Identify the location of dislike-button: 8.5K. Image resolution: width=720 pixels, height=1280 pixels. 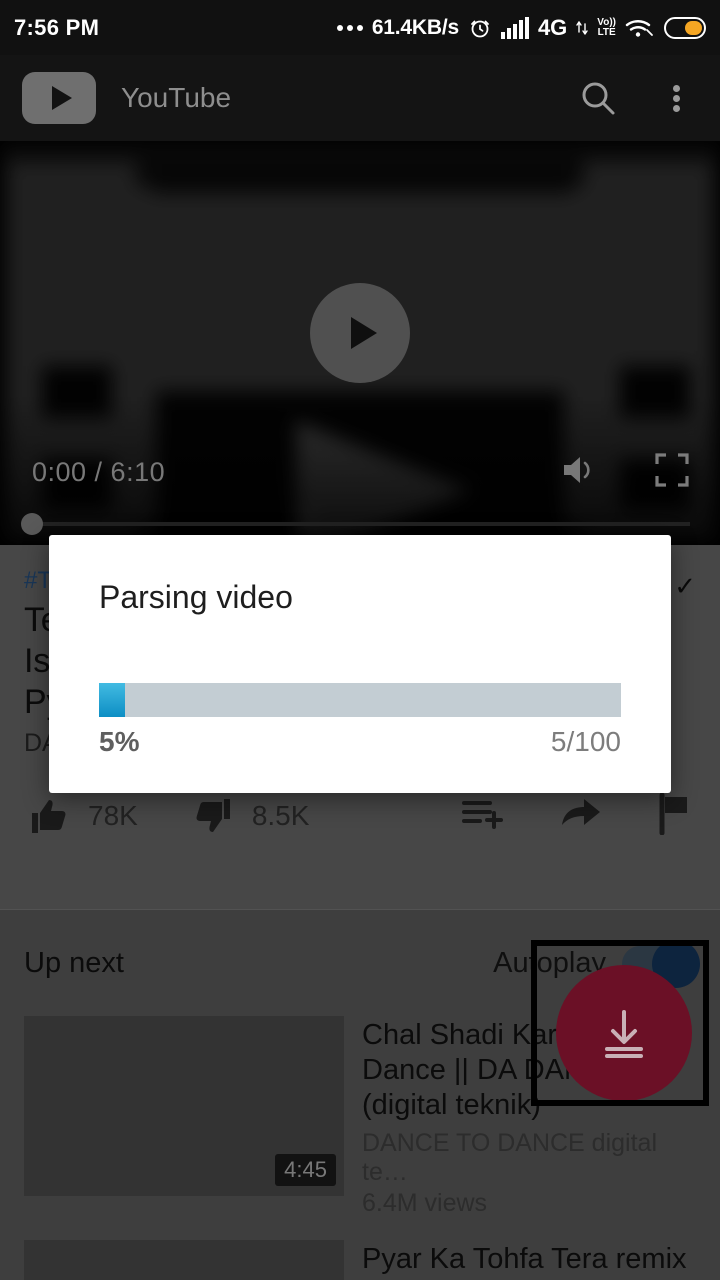
(250, 816).